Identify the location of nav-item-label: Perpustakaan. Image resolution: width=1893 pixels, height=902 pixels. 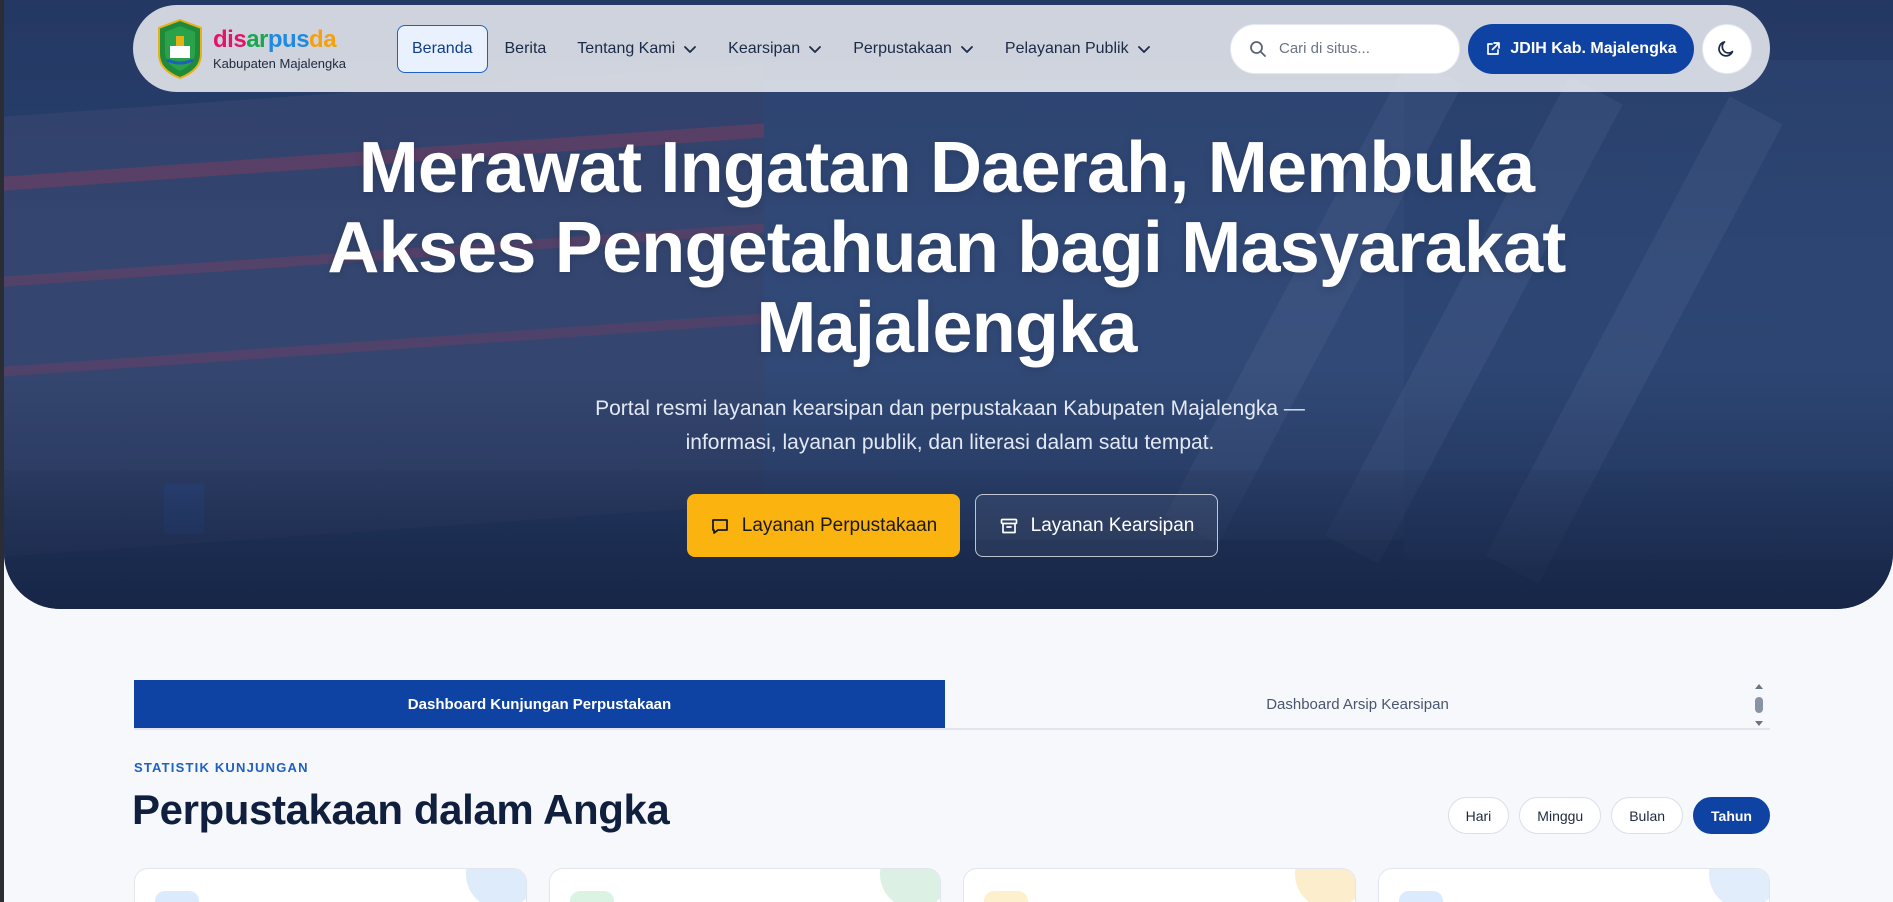
(902, 48).